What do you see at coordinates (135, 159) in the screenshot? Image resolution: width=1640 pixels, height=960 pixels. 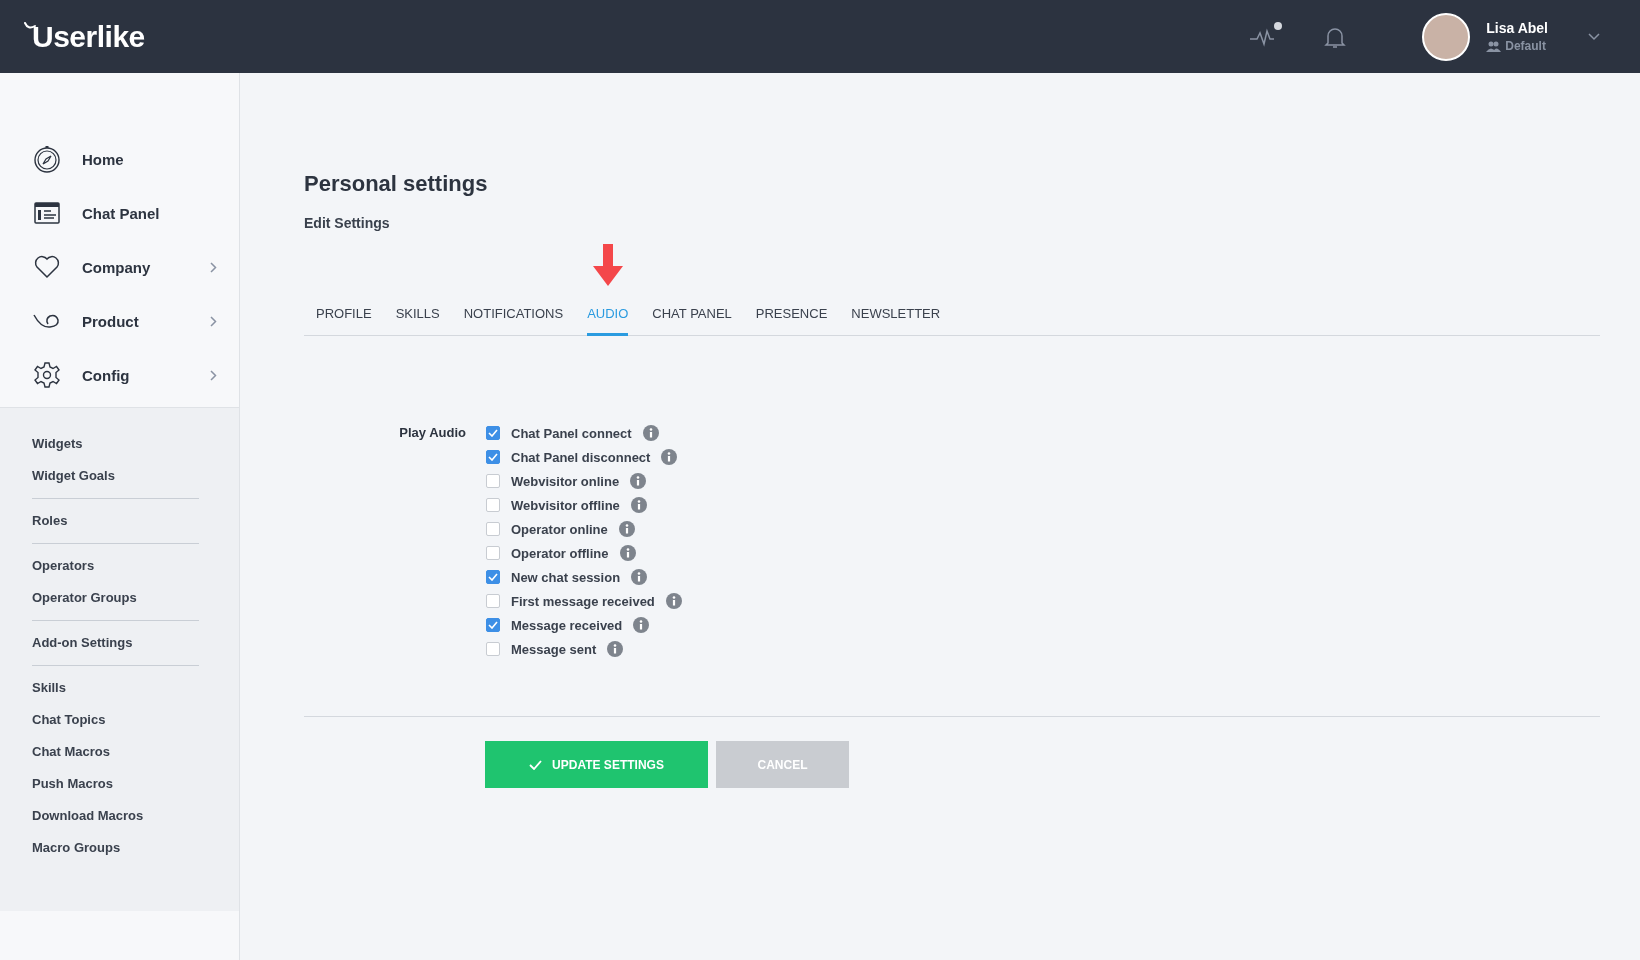 I see `nav-item: Home` at bounding box center [135, 159].